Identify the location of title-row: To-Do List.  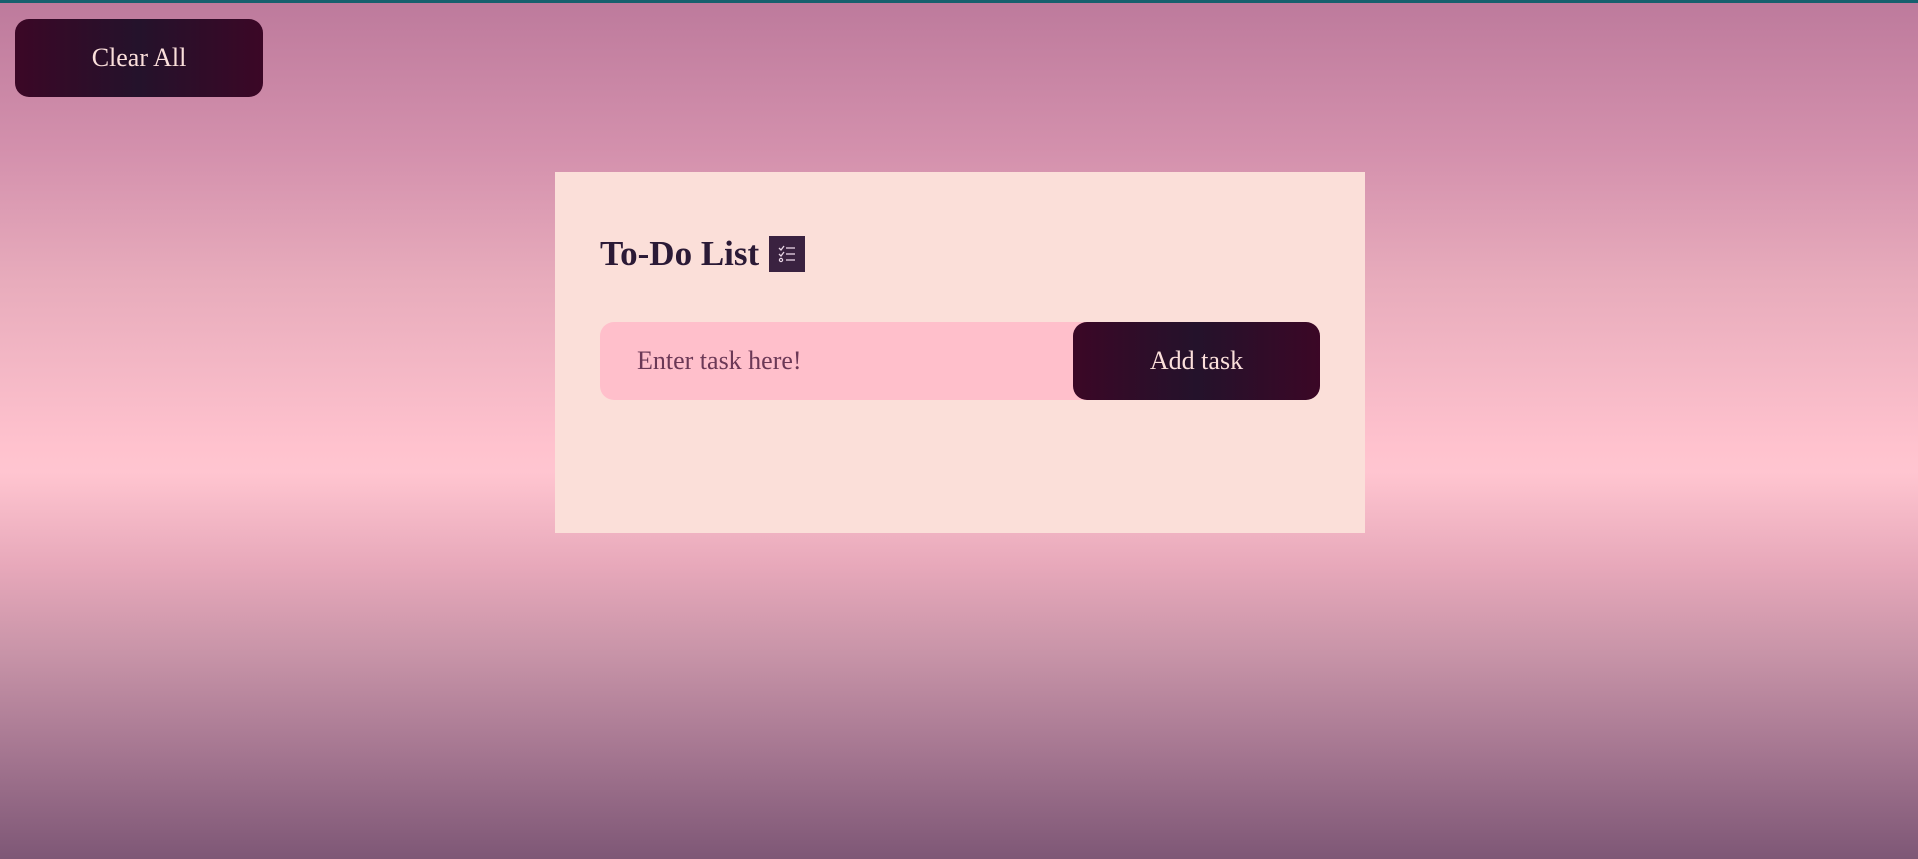
(703, 254).